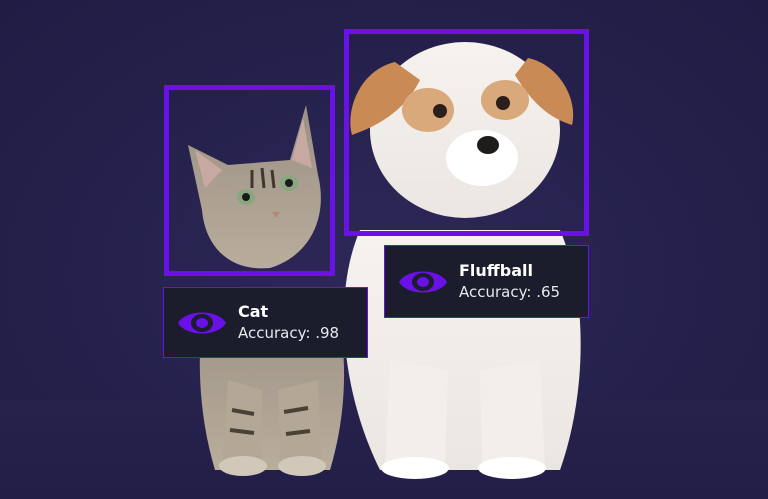 This screenshot has height=499, width=768. I want to click on detection-accuracy: Accuracy: .65, so click(510, 291).